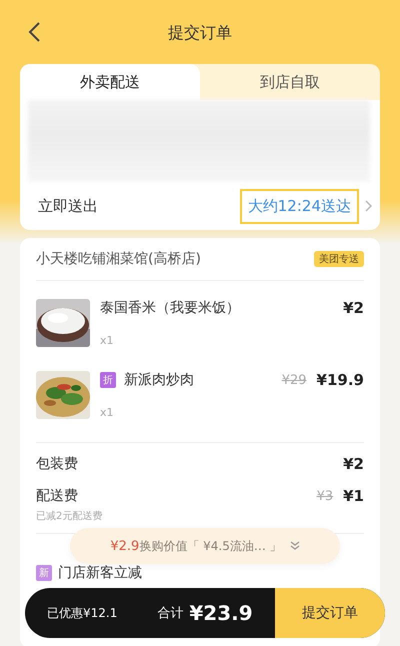 The width and height of the screenshot is (400, 646). Describe the element at coordinates (57, 496) in the screenshot. I see `fee-label: 配送费` at that location.